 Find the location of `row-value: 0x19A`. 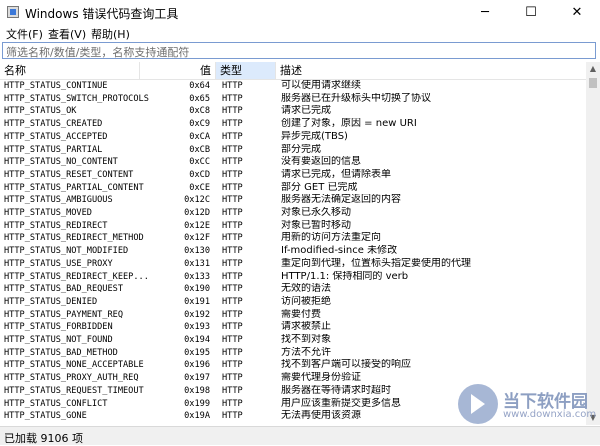

row-value: 0x19A is located at coordinates (197, 416).